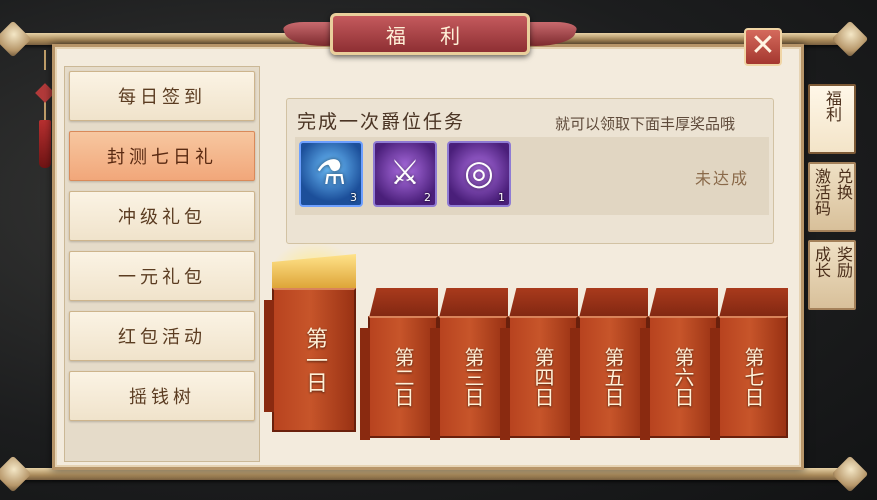  I want to click on sidebar-item-one-yuan-pack: 一元礼包, so click(162, 276).